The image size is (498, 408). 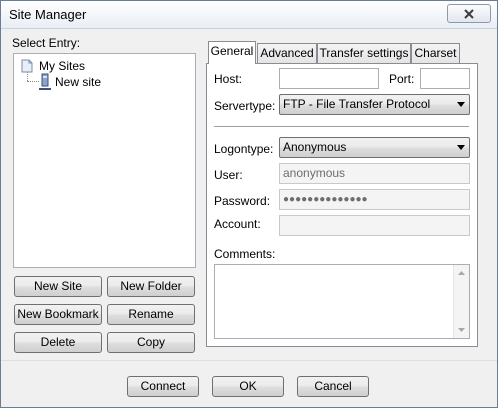 I want to click on servertype-value: FTP - File Transfer Protocol, so click(x=357, y=104).